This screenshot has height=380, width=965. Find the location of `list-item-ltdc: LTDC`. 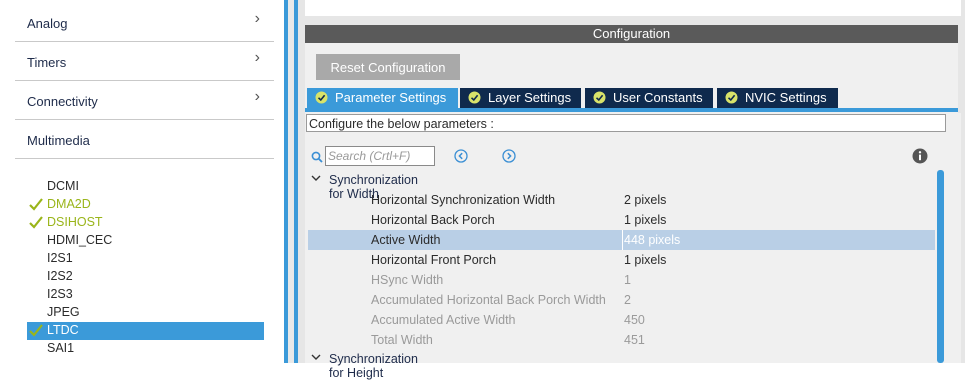

list-item-ltdc: LTDC is located at coordinates (145, 331).